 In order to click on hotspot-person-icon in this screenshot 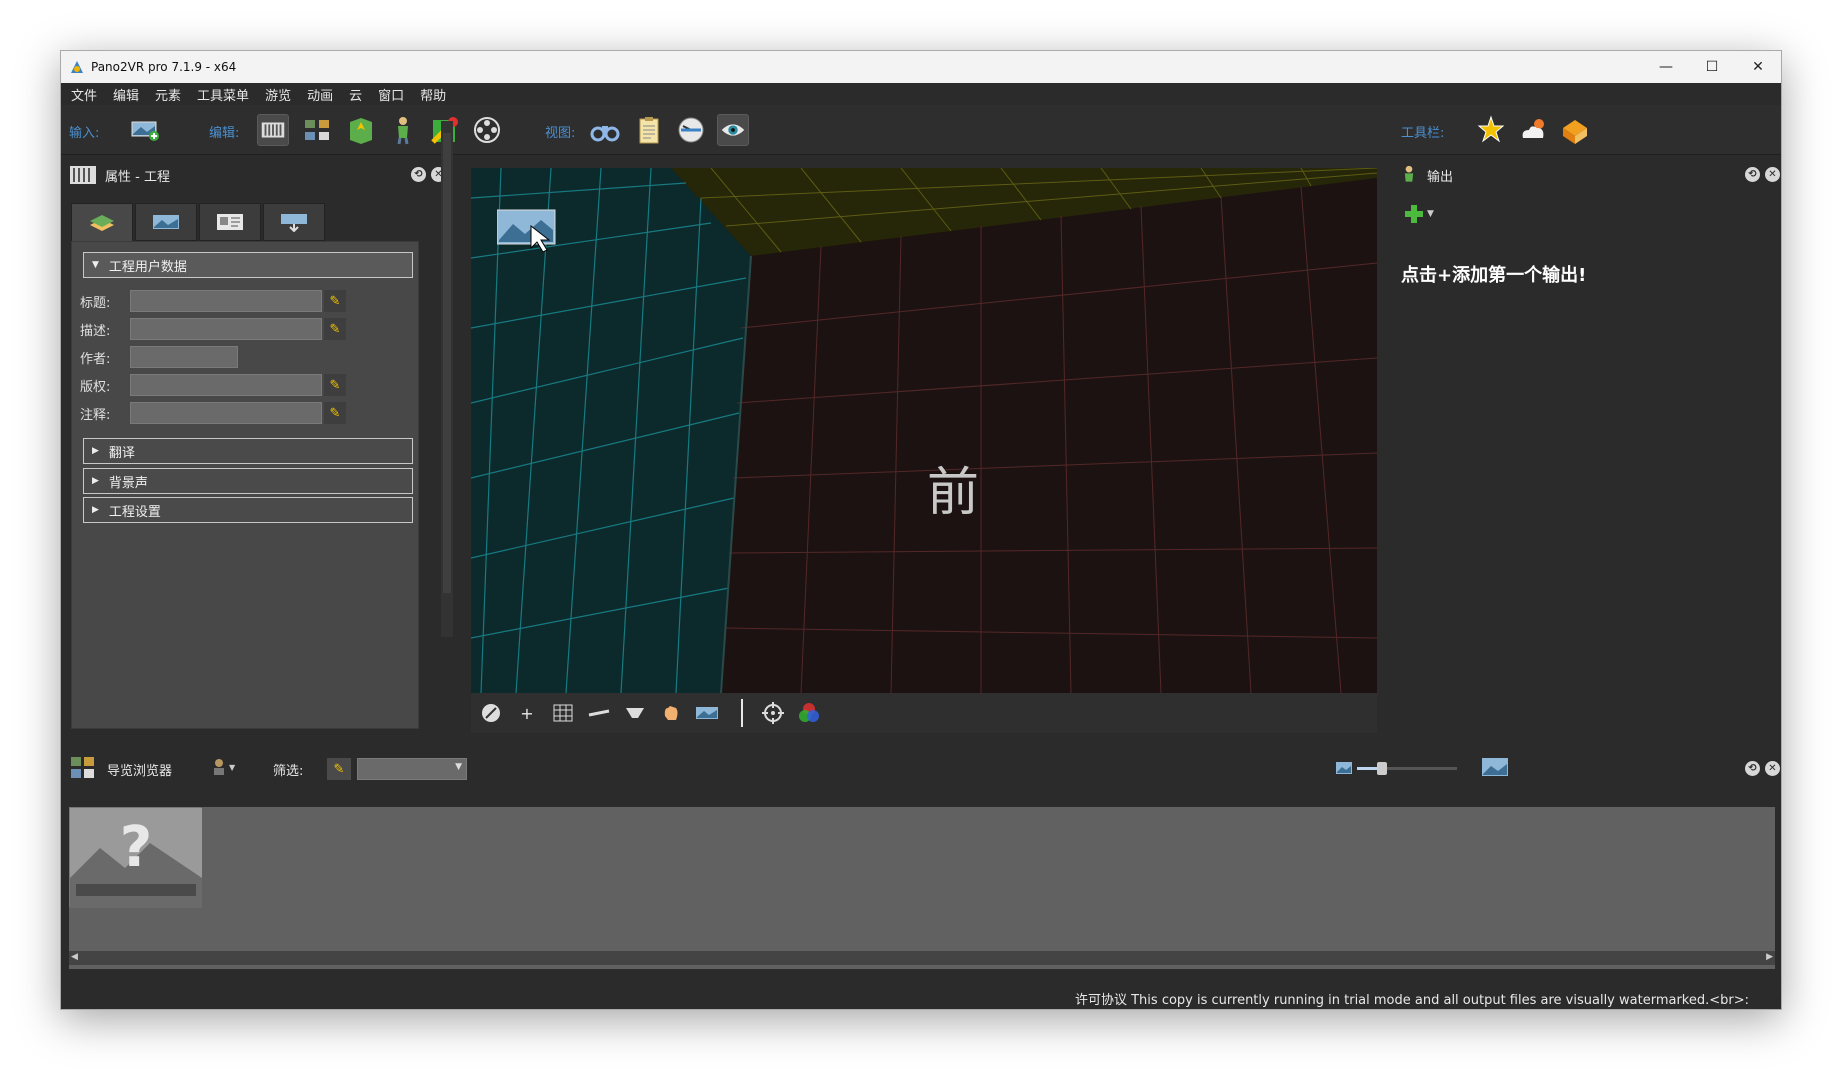, I will do `click(403, 130)`.